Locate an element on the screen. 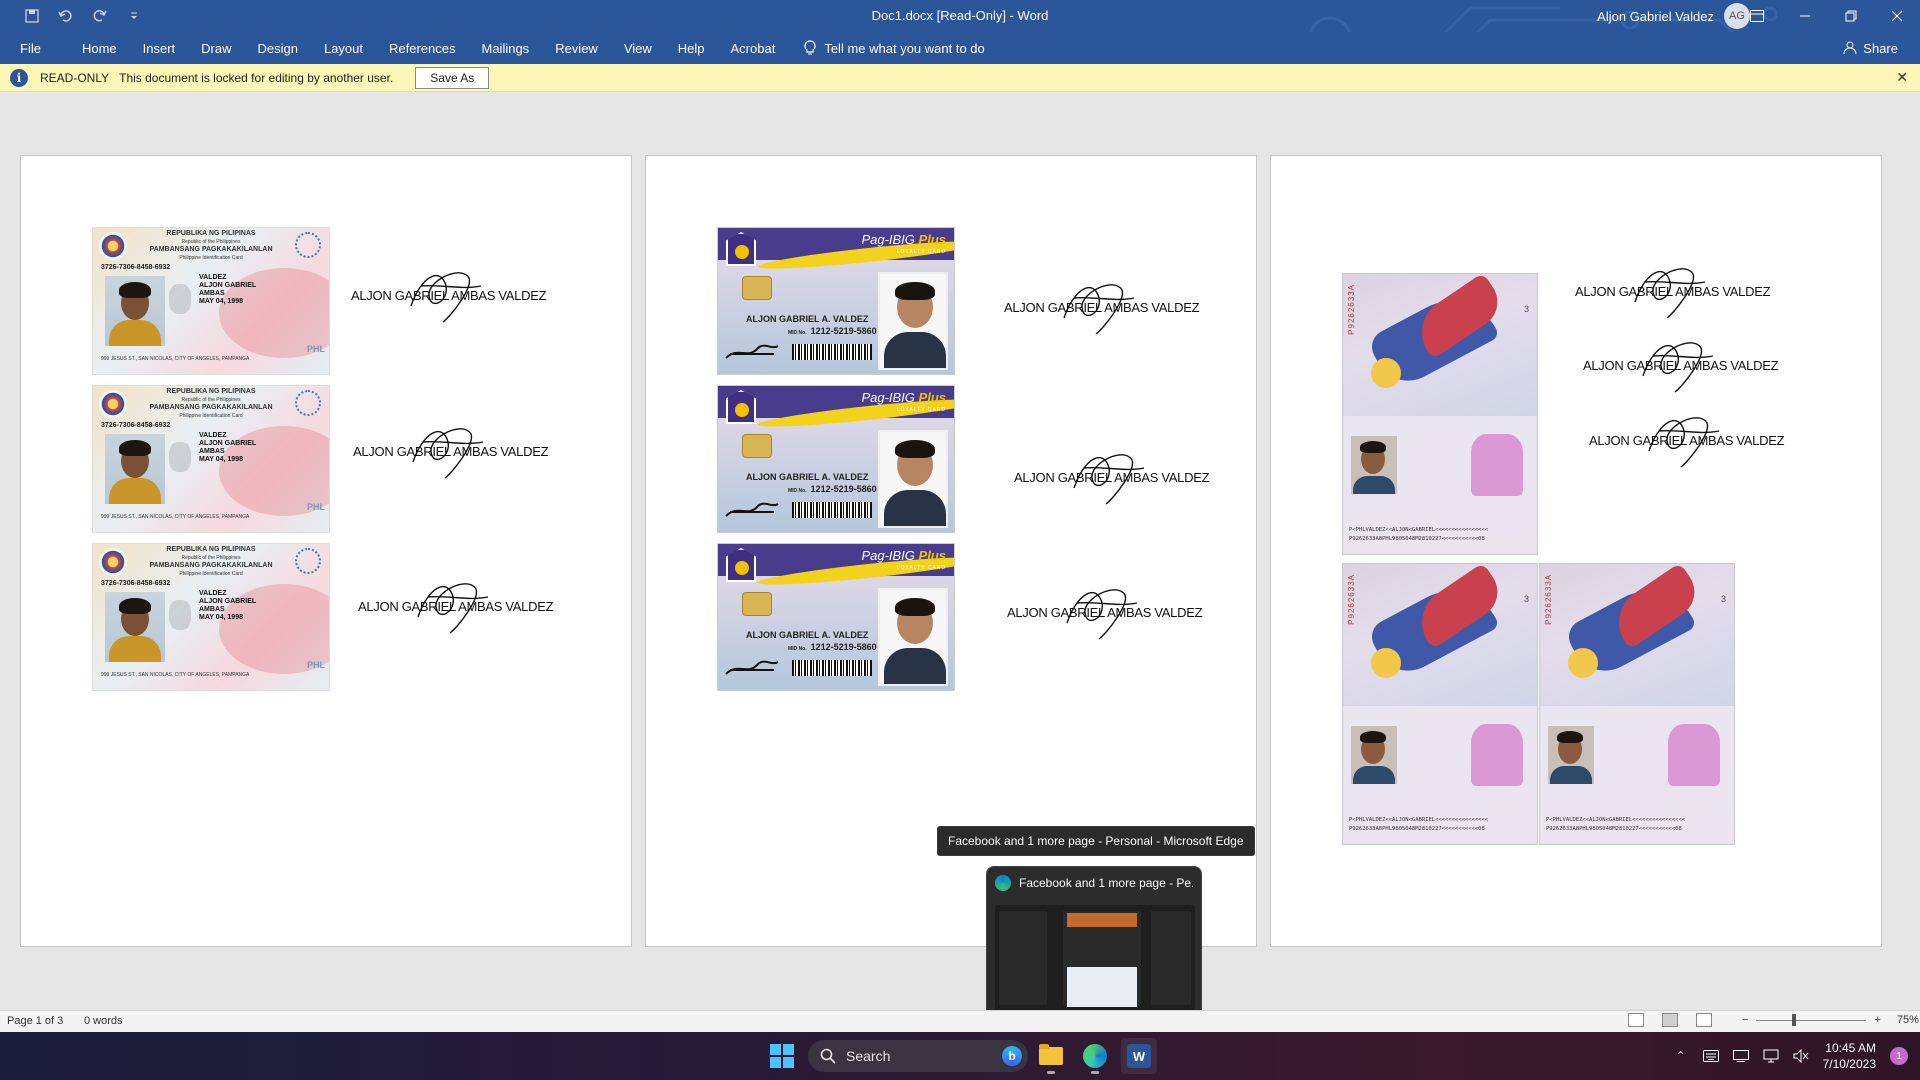  barcode-icon is located at coordinates (832, 510).